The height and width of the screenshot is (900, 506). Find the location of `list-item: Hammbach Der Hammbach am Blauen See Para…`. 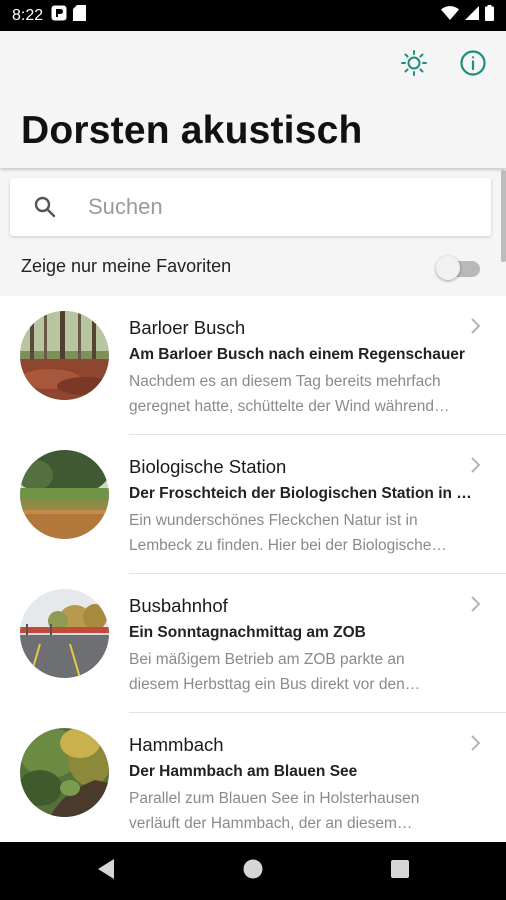

list-item: Hammbach Der Hammbach am Blauen See Para… is located at coordinates (253, 777).